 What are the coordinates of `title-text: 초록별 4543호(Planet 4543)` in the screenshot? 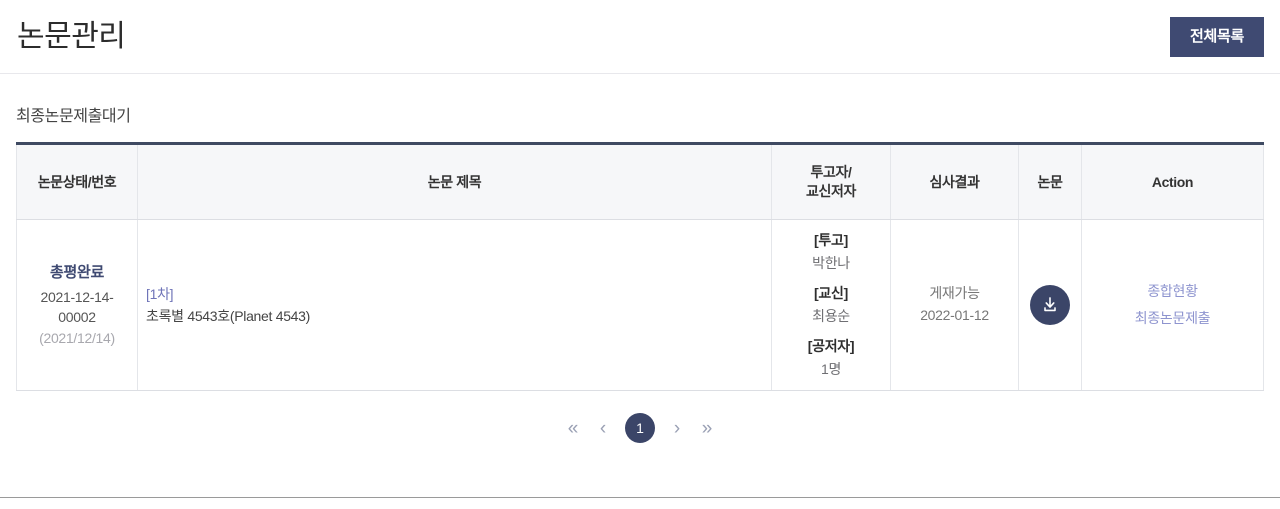 It's located at (228, 316).